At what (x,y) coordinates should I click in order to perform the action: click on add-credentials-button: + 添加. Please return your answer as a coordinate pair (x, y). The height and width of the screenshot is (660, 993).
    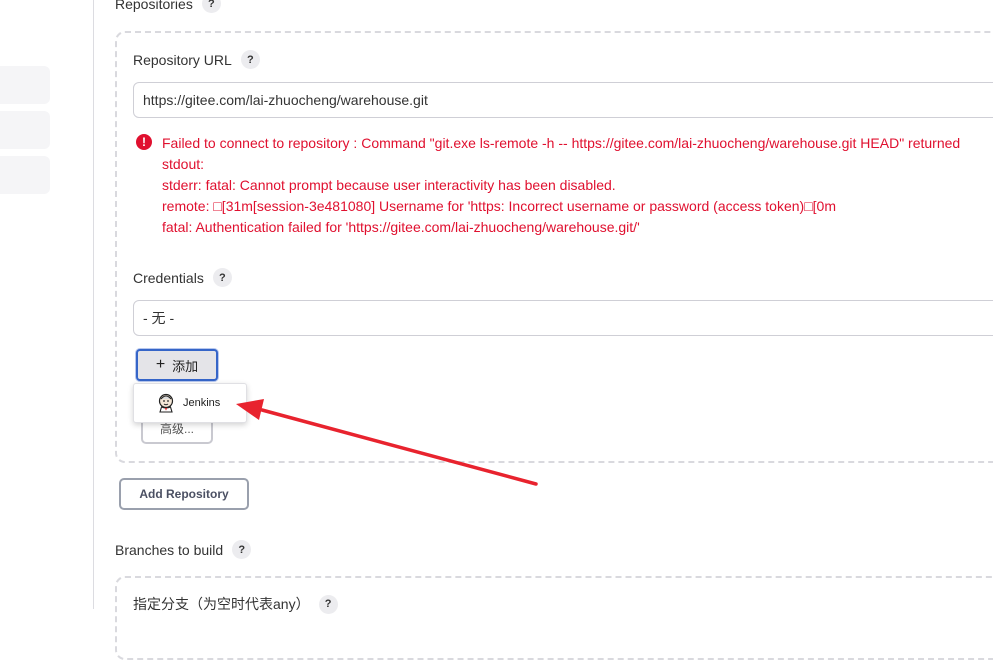
    Looking at the image, I should click on (177, 365).